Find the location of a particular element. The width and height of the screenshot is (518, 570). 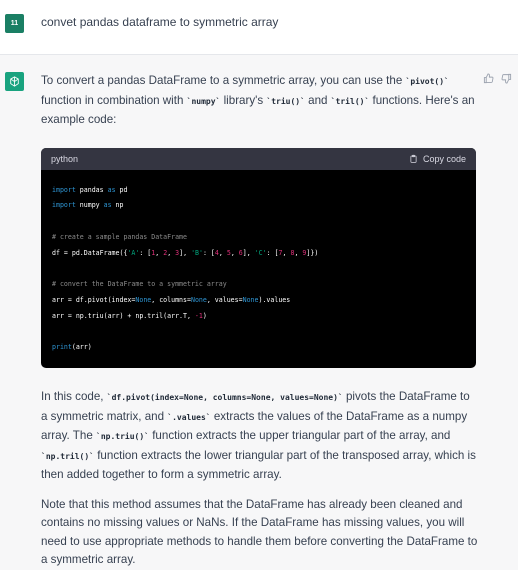

user-avatar: 11 is located at coordinates (14, 23).